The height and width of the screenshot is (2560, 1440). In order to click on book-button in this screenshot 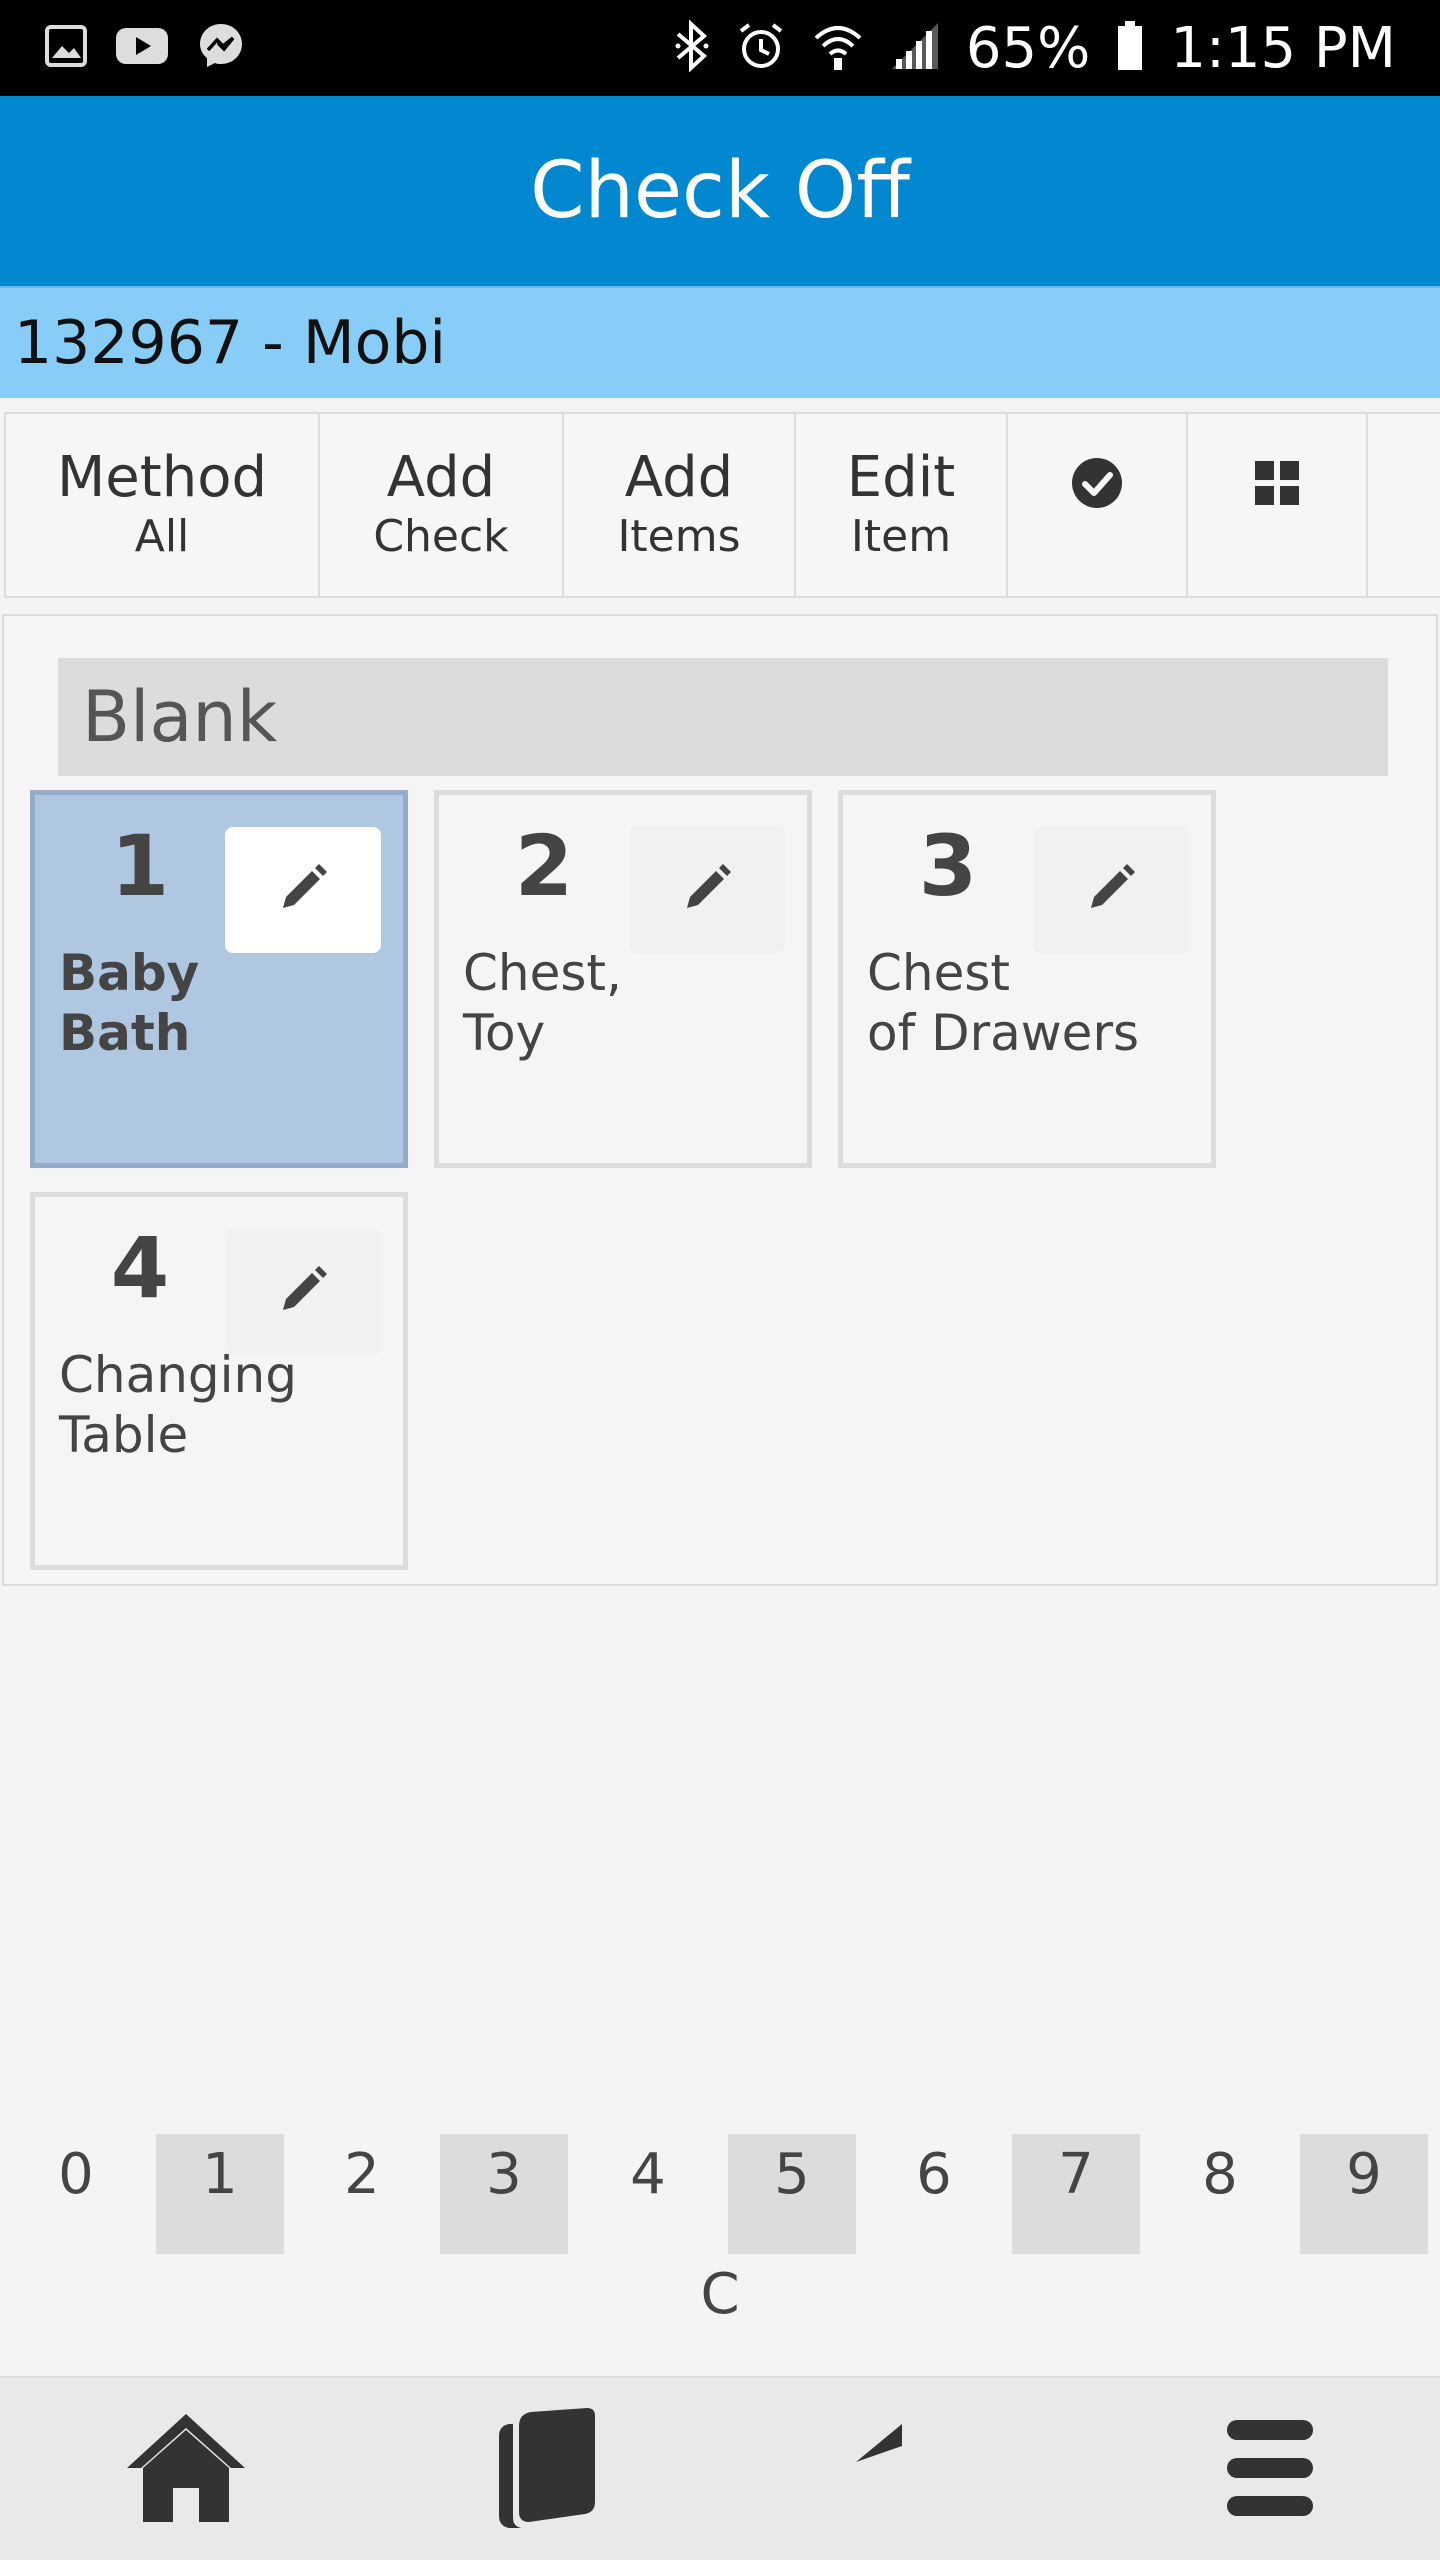, I will do `click(546, 2469)`.